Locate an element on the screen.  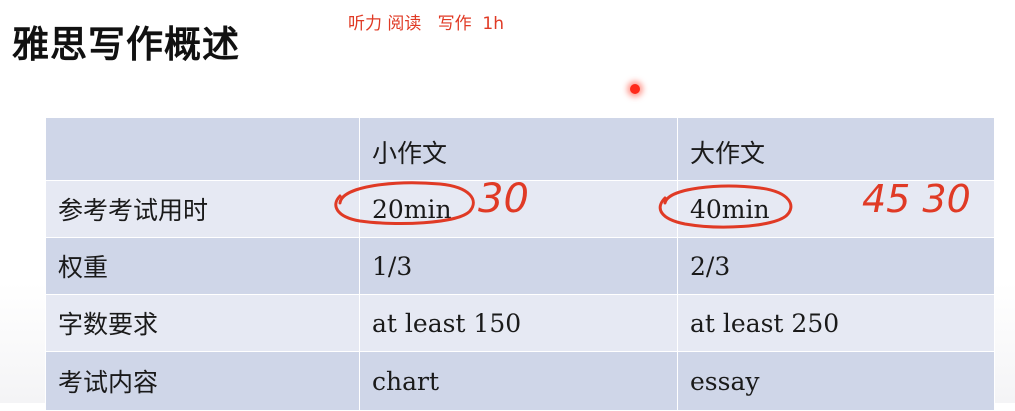
task1-value: 20min is located at coordinates (518, 209).